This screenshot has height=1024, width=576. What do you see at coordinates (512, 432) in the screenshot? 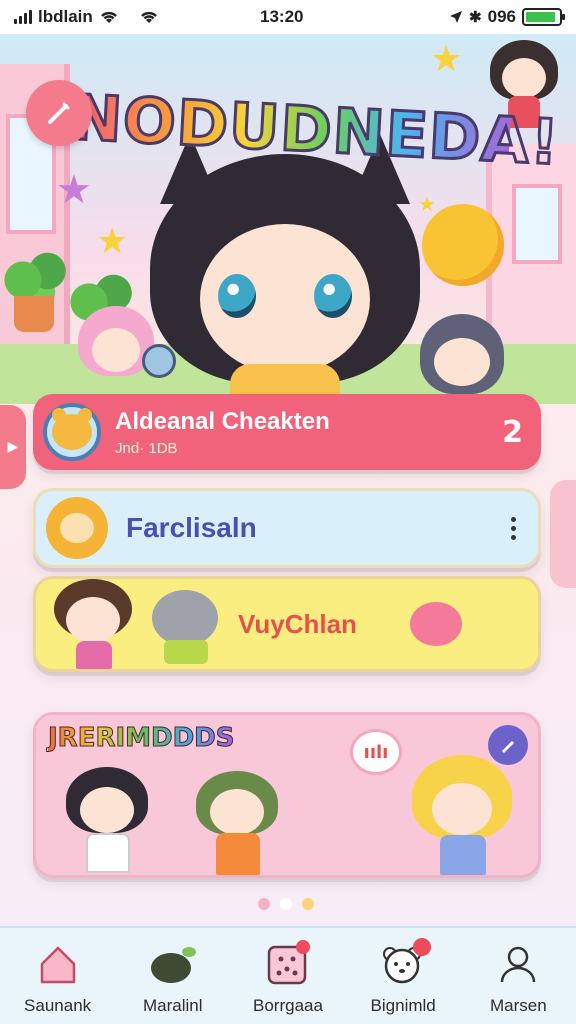
I see `count-badge: 2` at bounding box center [512, 432].